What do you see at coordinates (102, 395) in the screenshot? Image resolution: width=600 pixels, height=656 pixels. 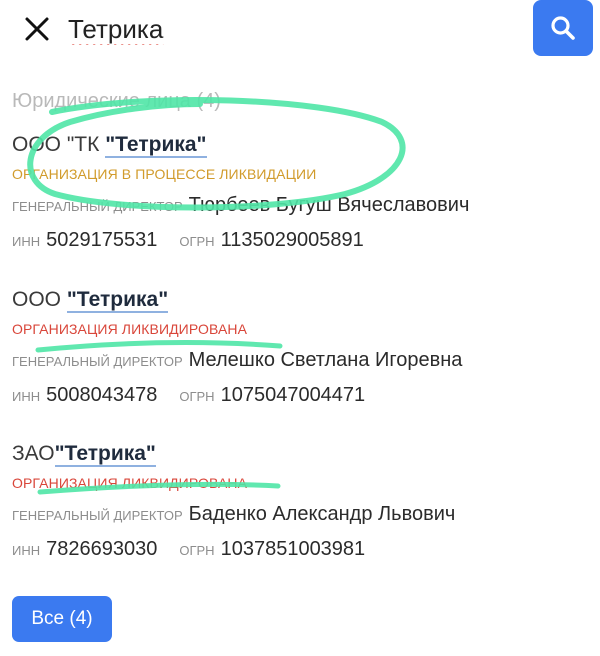 I see `inn-value: 5008043478` at bounding box center [102, 395].